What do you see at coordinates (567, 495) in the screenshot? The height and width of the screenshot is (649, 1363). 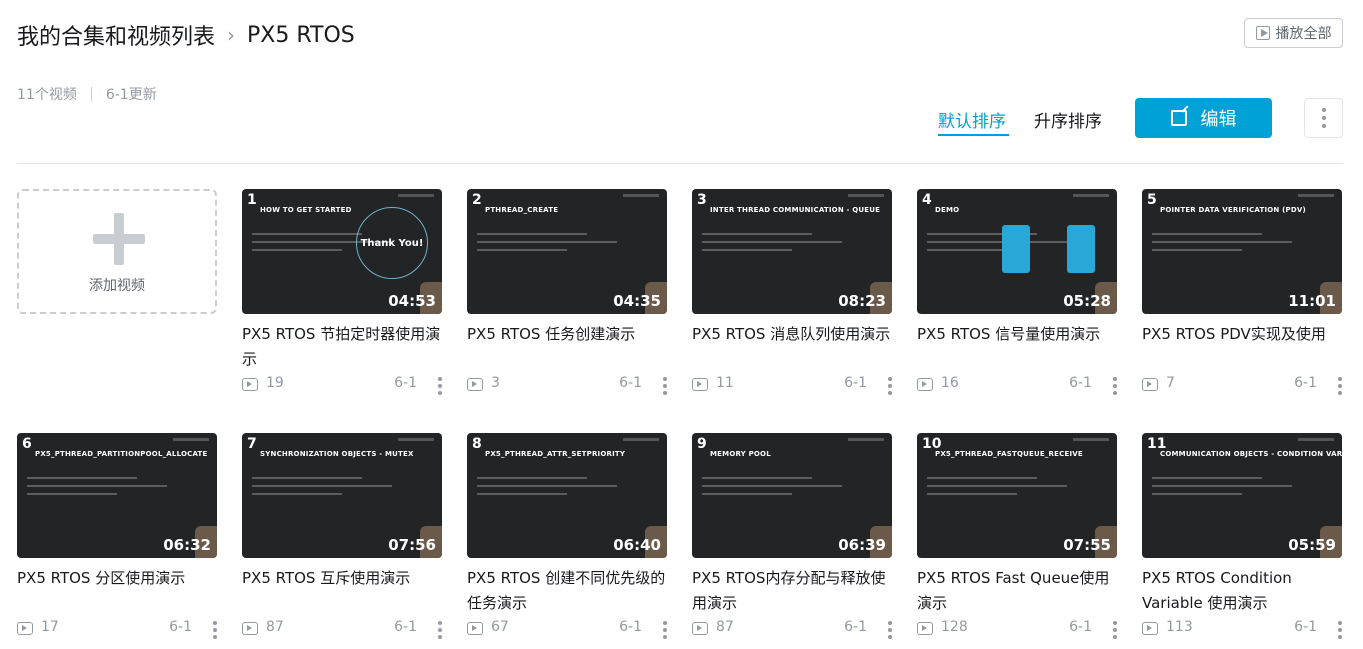 I see `video-thumbnail: 8 PX5_PTHREAD_ATTR_SETPRIORITY 06:40` at bounding box center [567, 495].